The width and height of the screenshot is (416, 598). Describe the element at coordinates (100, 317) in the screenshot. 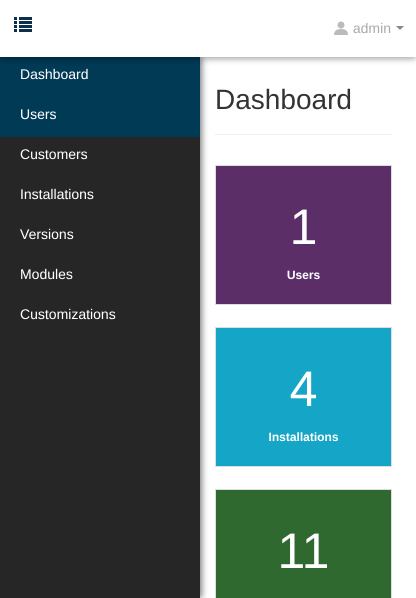

I see `sidebar-item: Customizations` at that location.